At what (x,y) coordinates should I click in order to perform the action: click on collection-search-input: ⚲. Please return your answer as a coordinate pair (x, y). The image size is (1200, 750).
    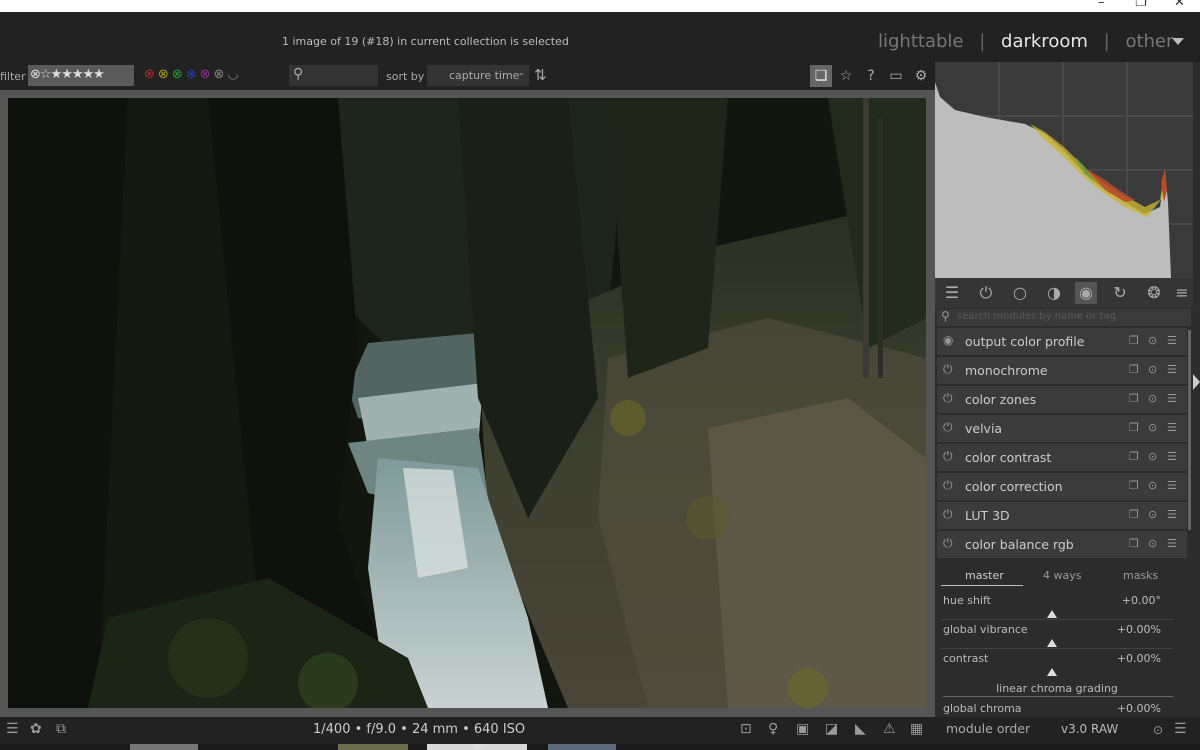
    Looking at the image, I should click on (333, 75).